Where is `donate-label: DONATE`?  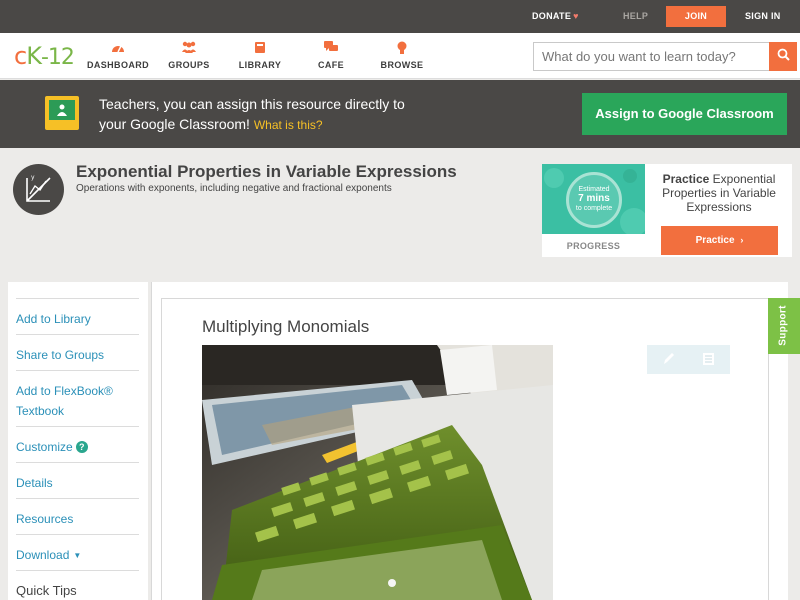 donate-label: DONATE is located at coordinates (552, 16).